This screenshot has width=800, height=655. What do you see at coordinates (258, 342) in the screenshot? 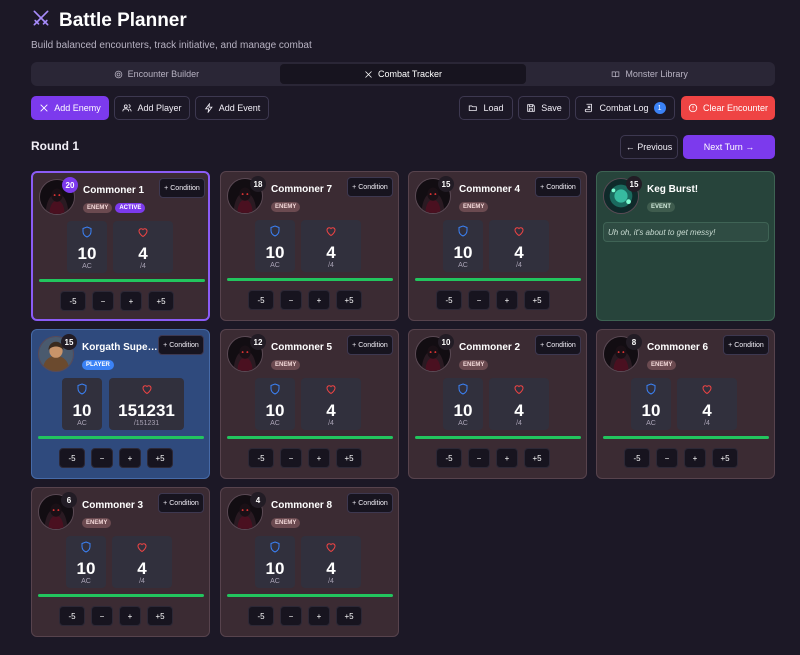
I see `initiative-badge: 12` at bounding box center [258, 342].